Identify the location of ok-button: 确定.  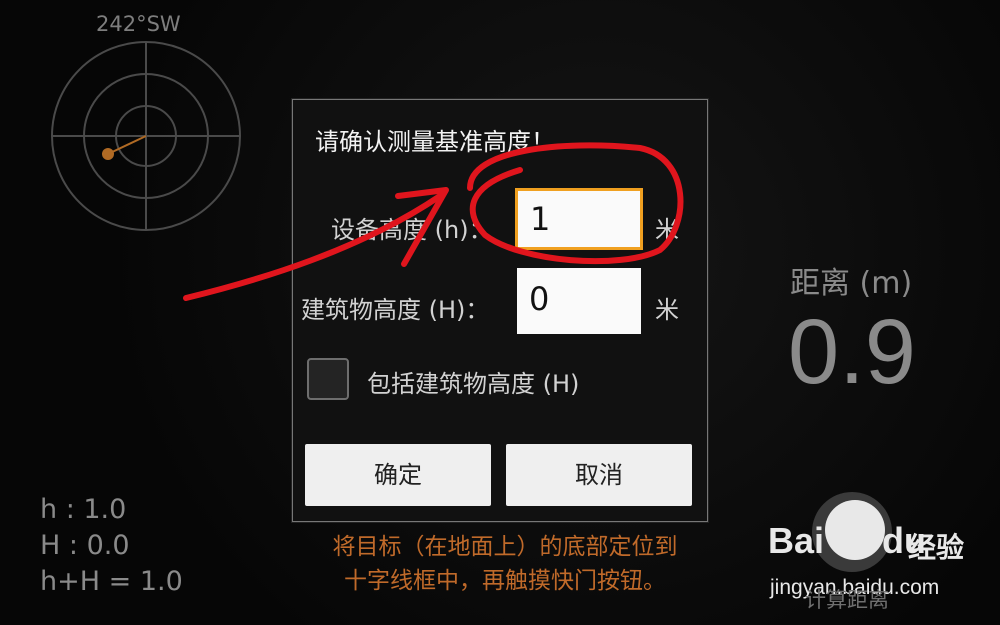
(398, 475).